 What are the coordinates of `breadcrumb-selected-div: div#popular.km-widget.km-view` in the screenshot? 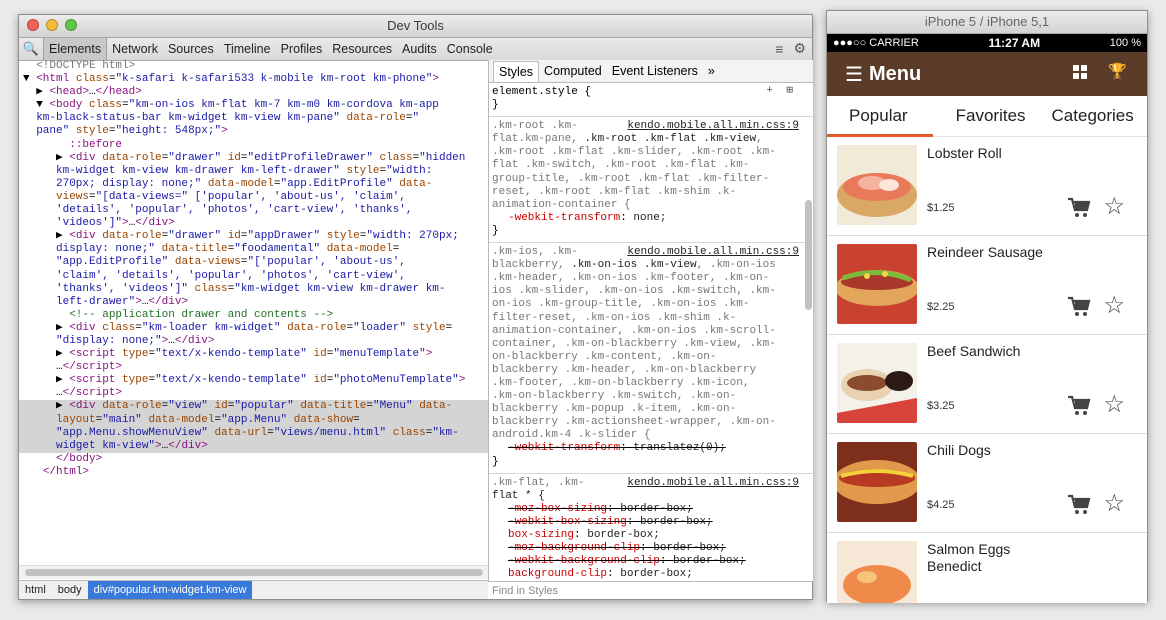 It's located at (170, 590).